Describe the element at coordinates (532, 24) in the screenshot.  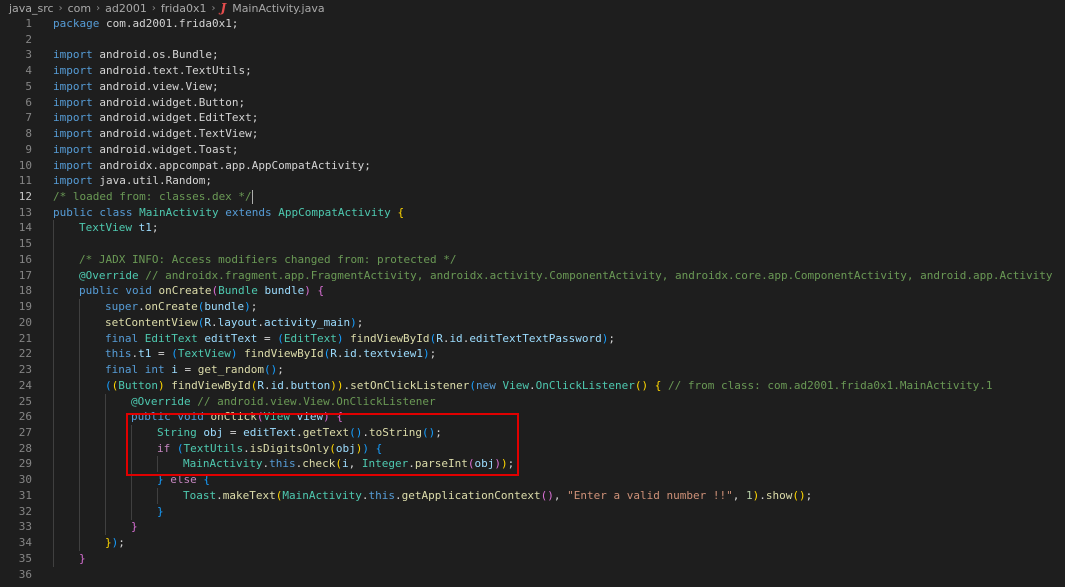
I see `code-line: 1 package com.ad2001.frida0x1;` at that location.